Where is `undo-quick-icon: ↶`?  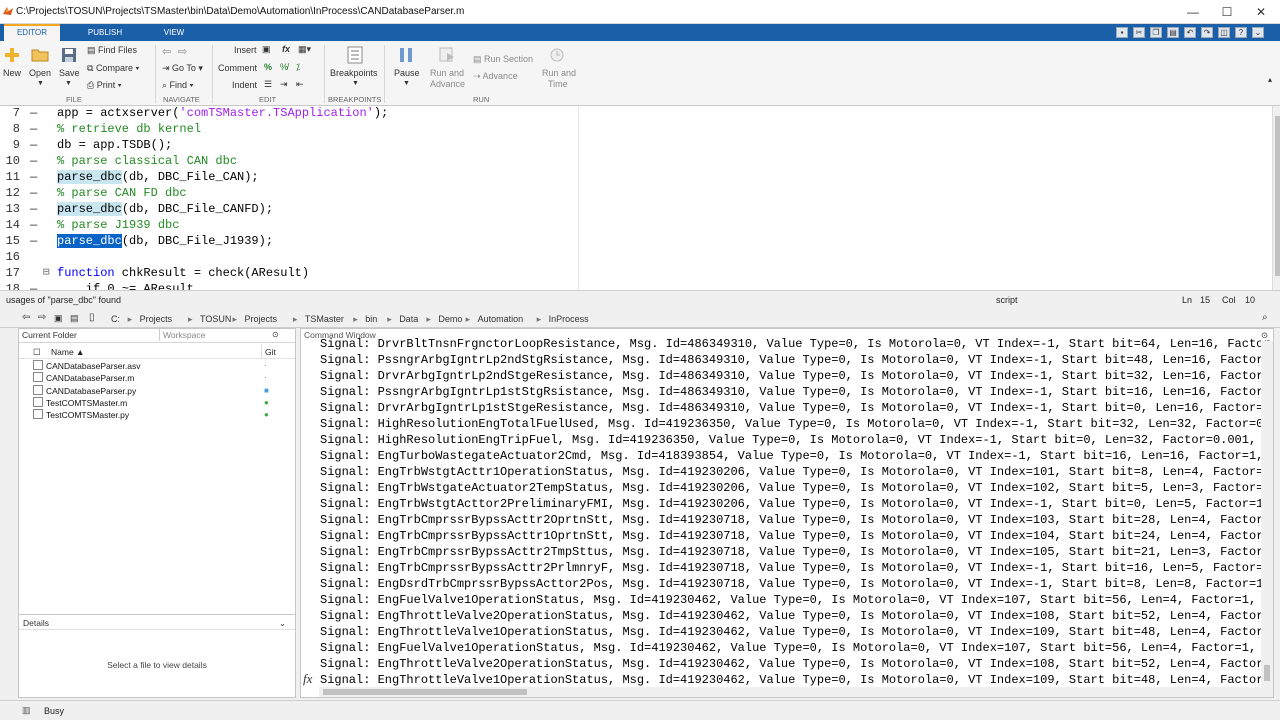 undo-quick-icon: ↶ is located at coordinates (1190, 32).